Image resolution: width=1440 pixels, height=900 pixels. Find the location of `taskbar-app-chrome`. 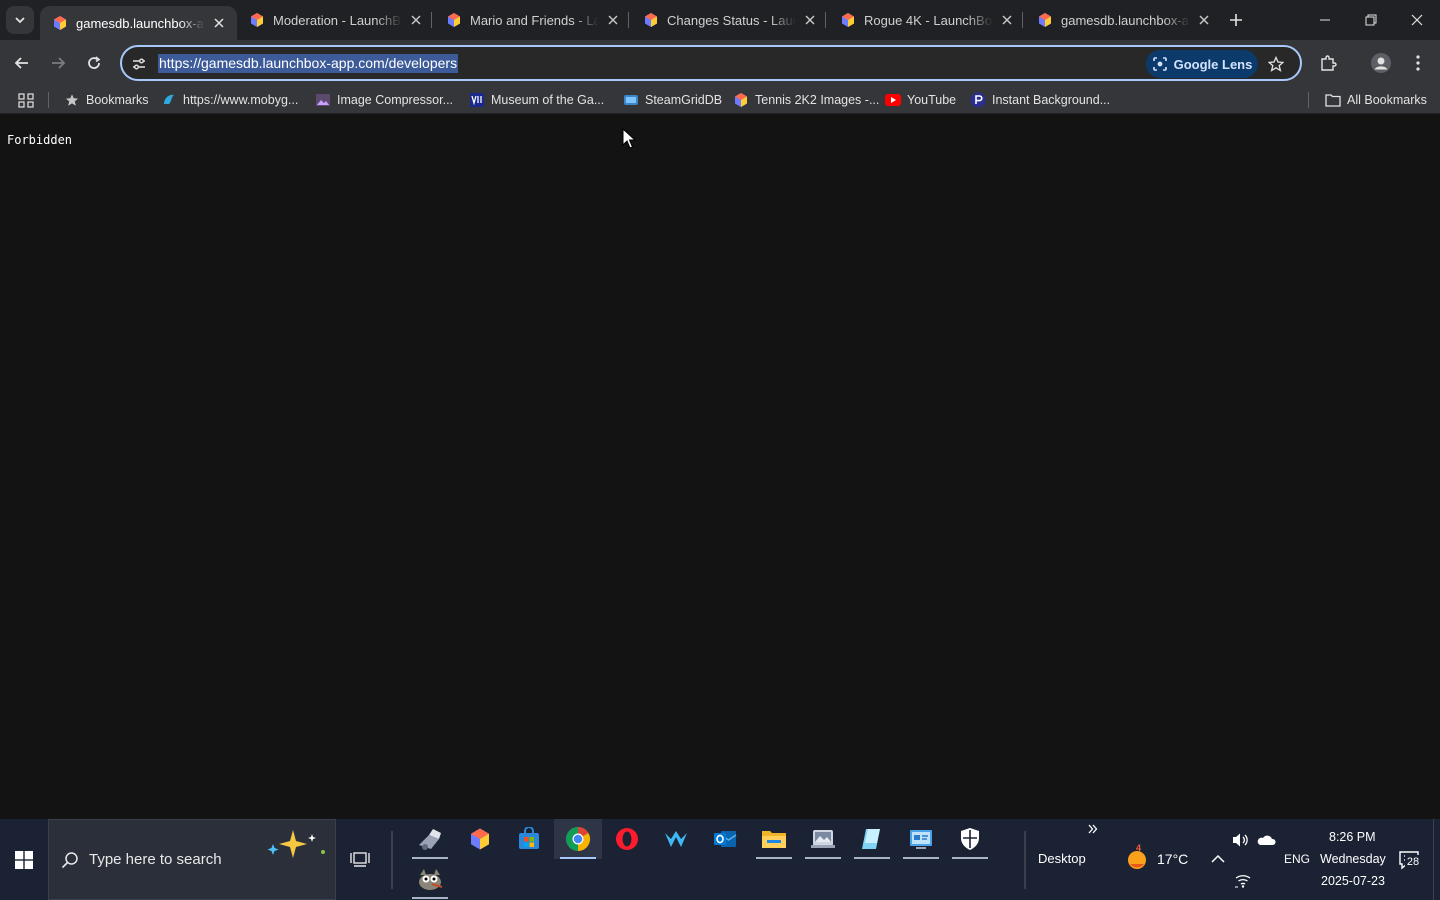

taskbar-app-chrome is located at coordinates (578, 839).